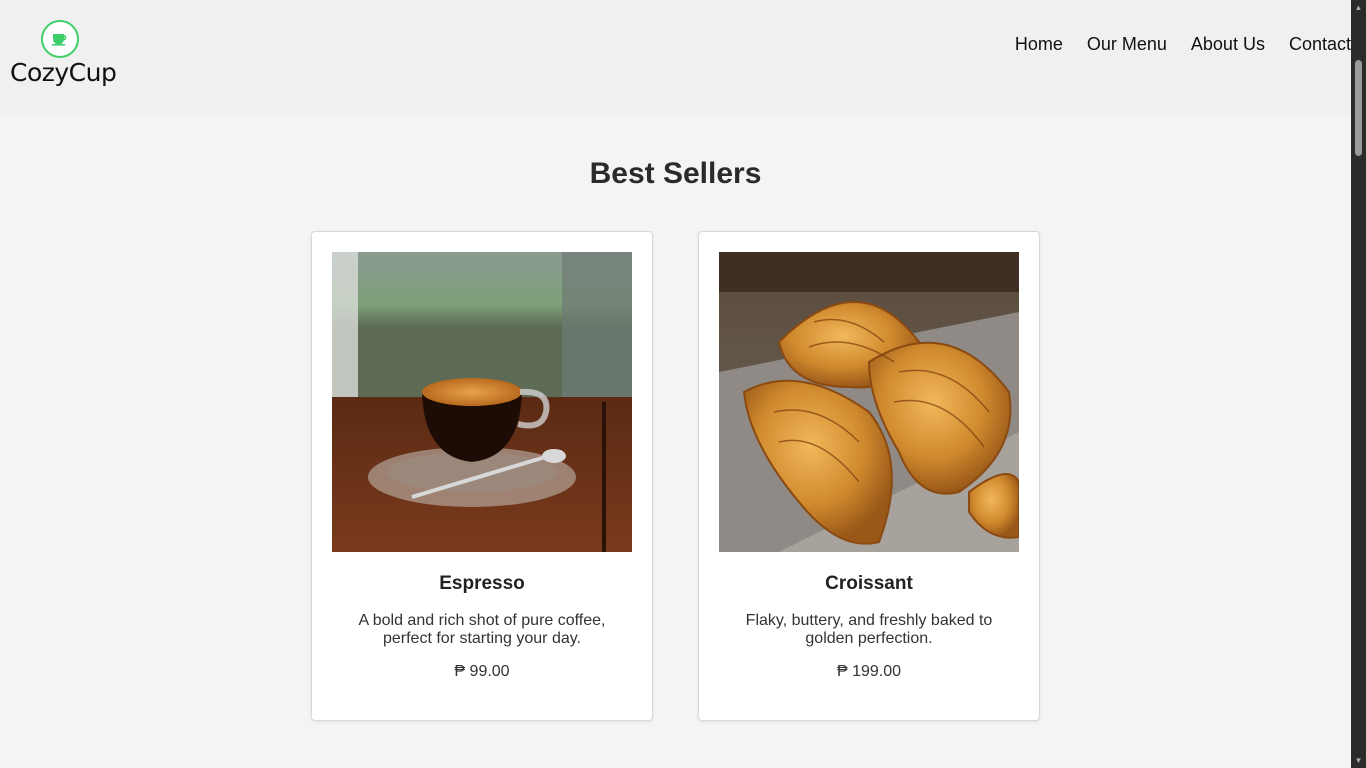 This screenshot has width=1366, height=768. What do you see at coordinates (1320, 44) in the screenshot?
I see `nav-contact: Contact` at bounding box center [1320, 44].